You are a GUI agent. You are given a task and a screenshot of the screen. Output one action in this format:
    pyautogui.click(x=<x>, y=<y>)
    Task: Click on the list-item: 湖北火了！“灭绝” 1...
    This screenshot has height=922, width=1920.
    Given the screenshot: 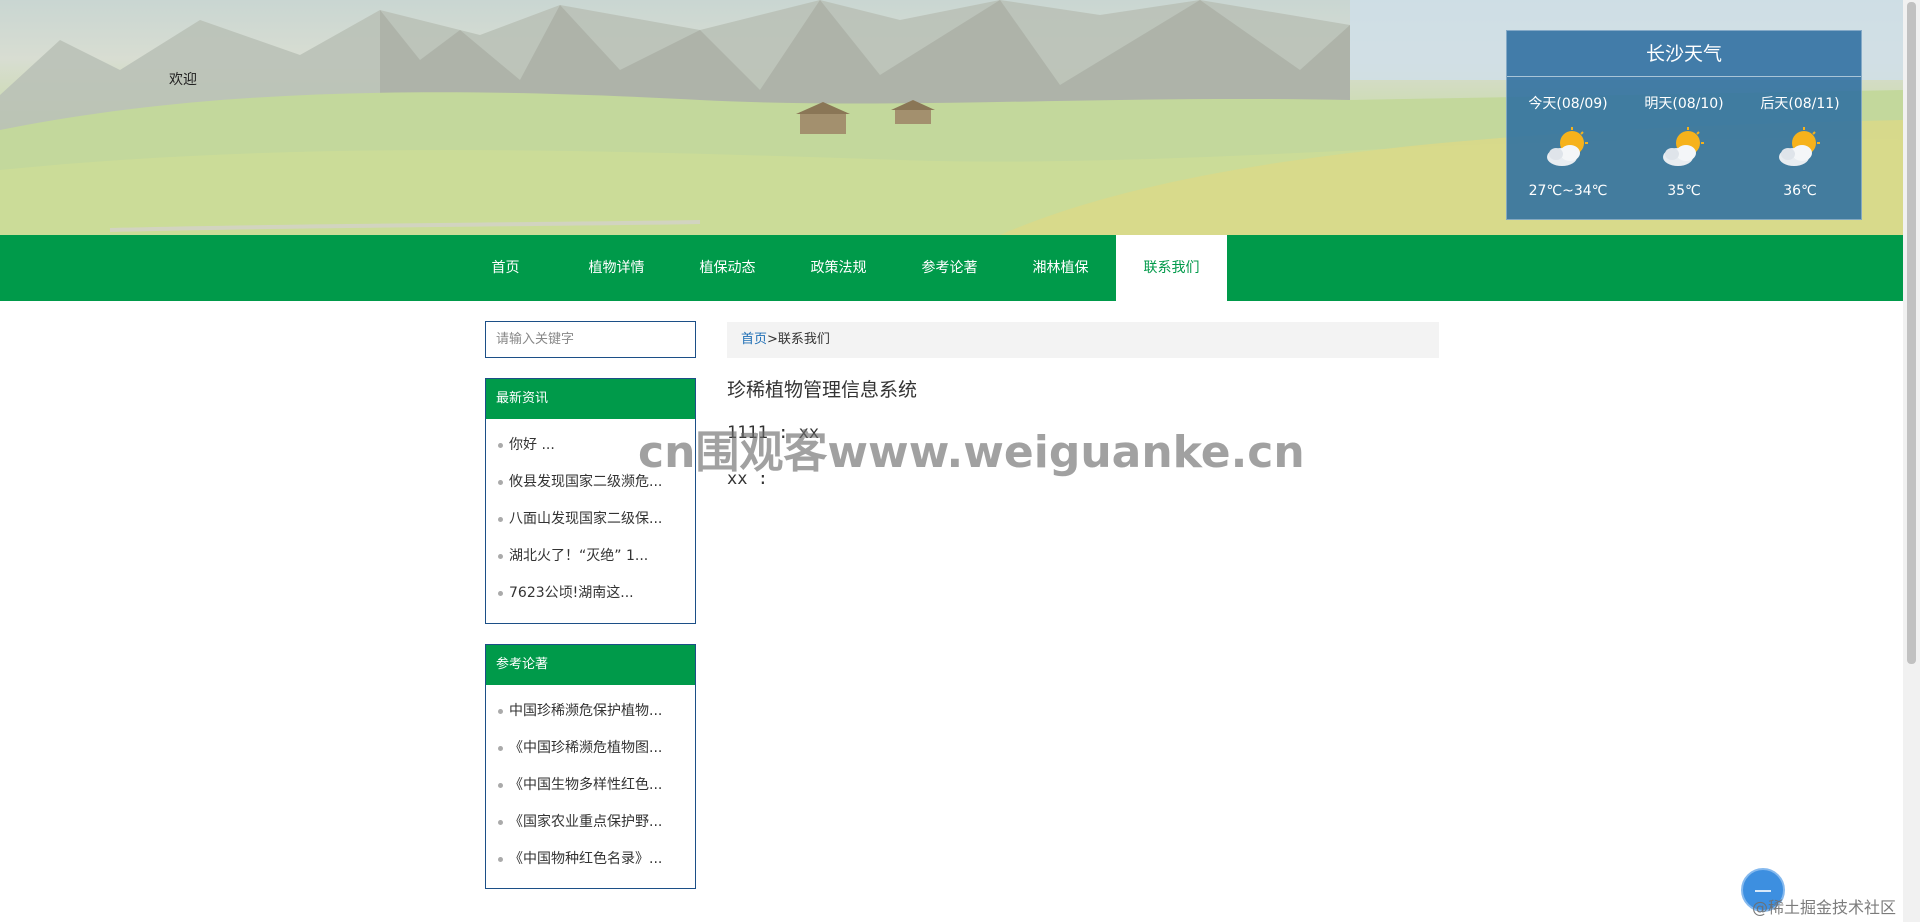 What is the action you would take?
    pyautogui.click(x=590, y=556)
    